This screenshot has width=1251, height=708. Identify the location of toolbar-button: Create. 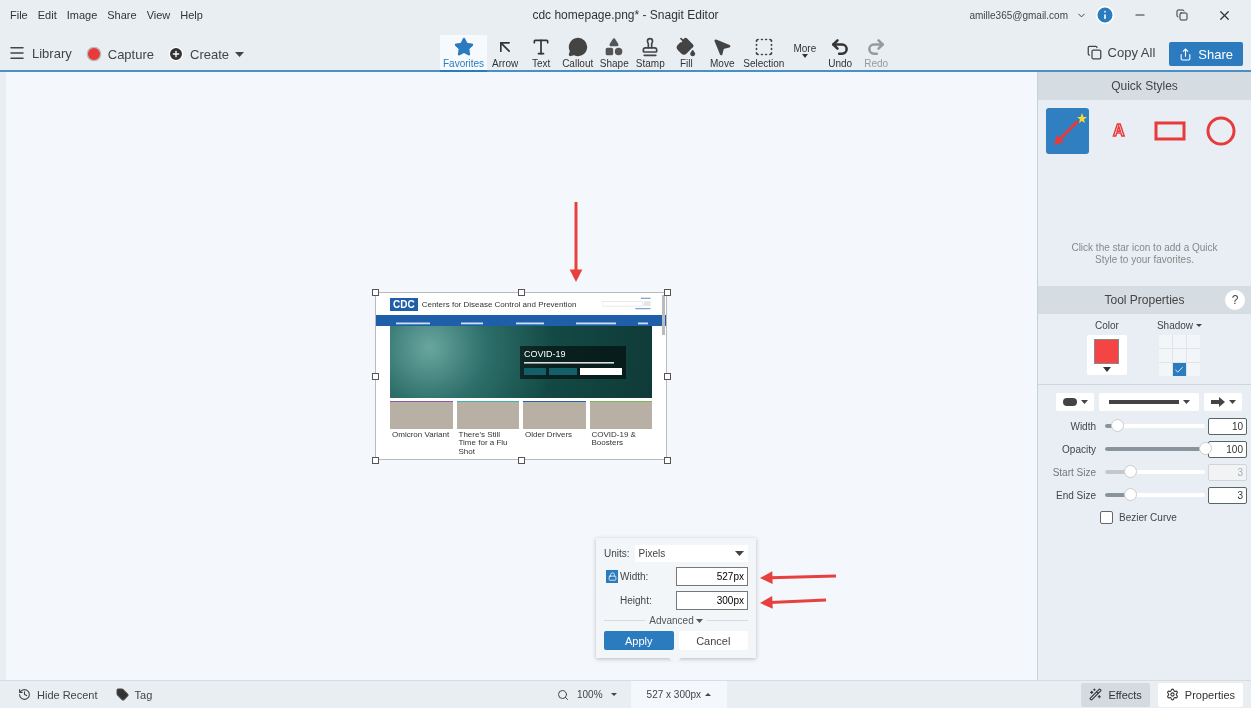
(206, 58).